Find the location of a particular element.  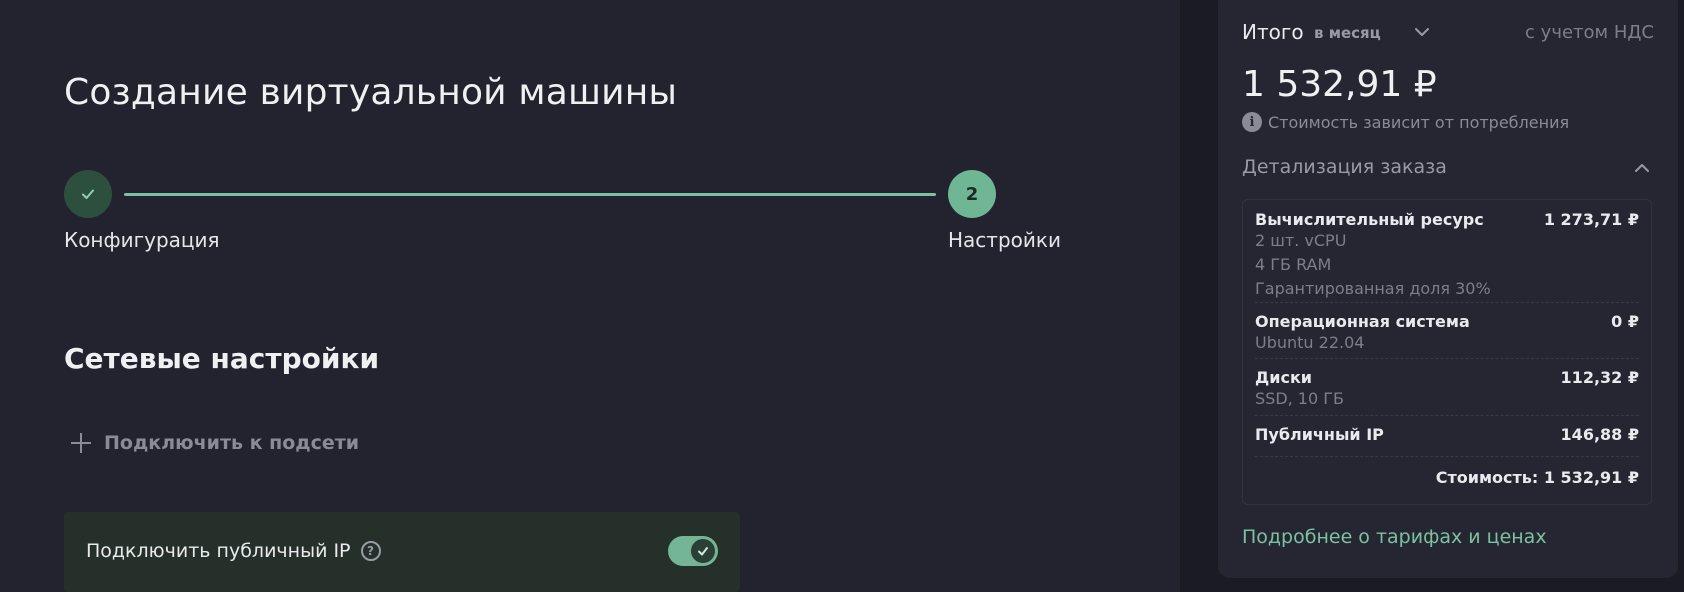

order-item-name: Операционная система is located at coordinates (1362, 321).